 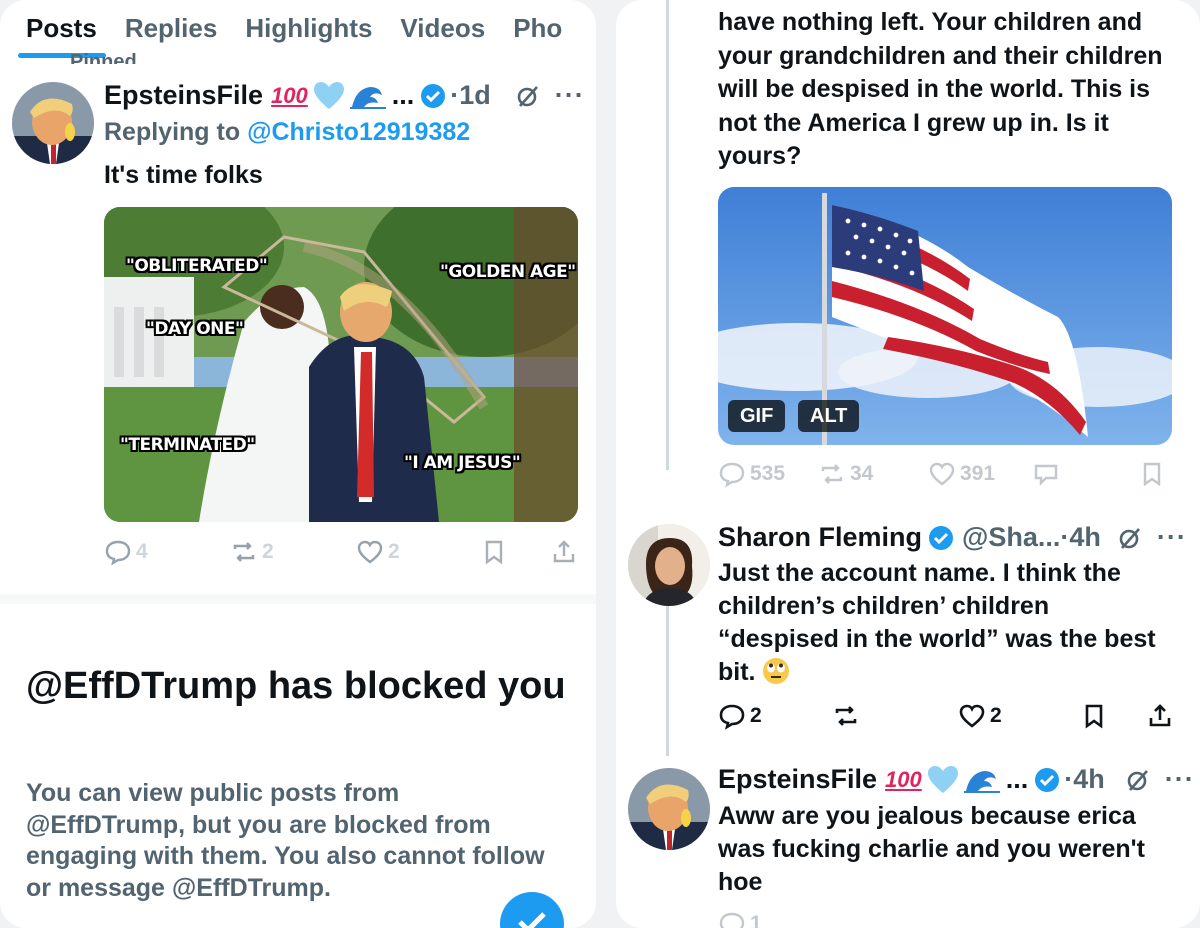 I want to click on checkmark-icon, so click(x=532, y=920).